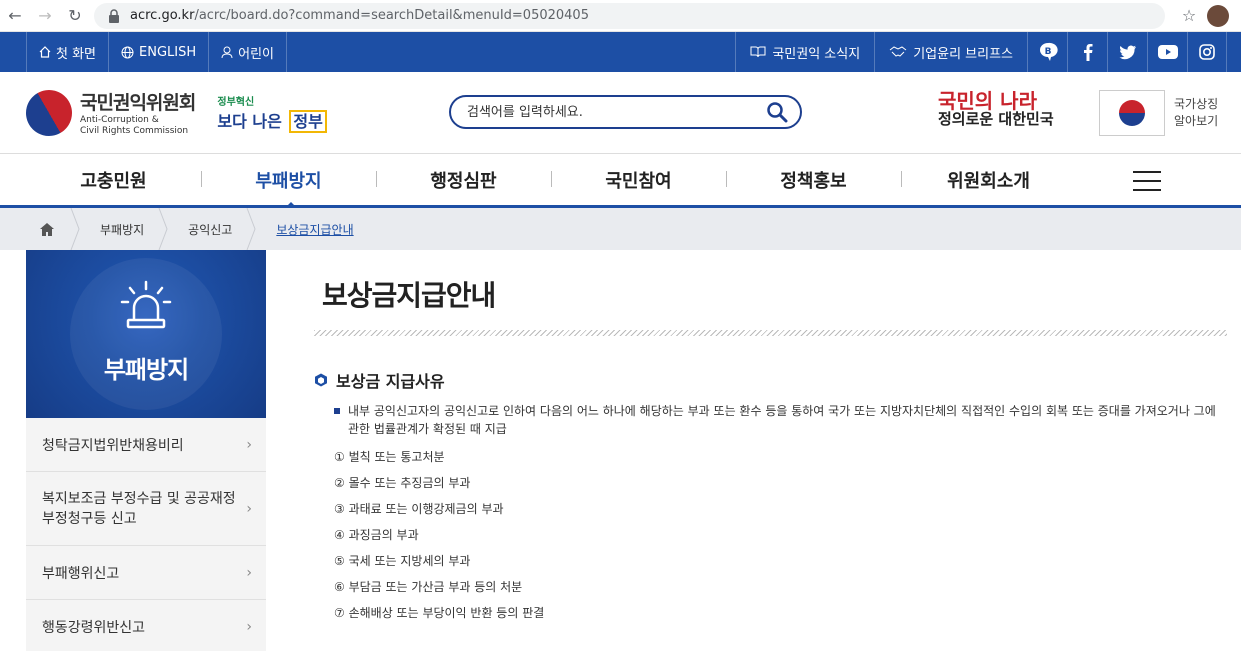  Describe the element at coordinates (162, 15) in the screenshot. I see `url-host: acrc.go.kr` at that location.